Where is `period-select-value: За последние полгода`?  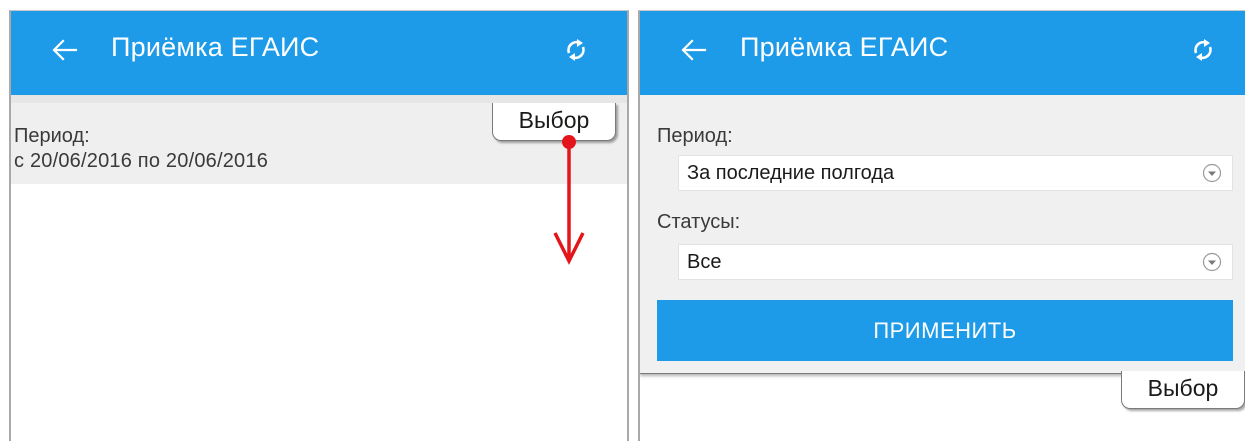
period-select-value: За последние полгода is located at coordinates (791, 173).